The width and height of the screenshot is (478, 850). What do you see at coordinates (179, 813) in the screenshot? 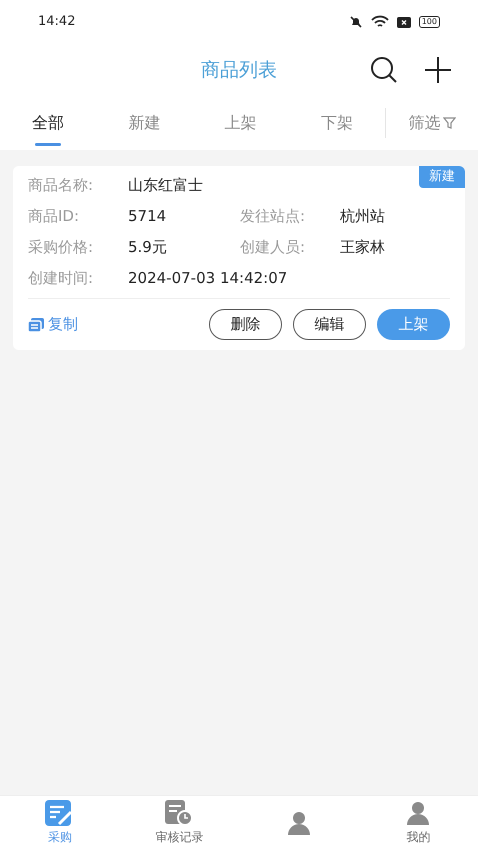
I see `document-clock-icon` at bounding box center [179, 813].